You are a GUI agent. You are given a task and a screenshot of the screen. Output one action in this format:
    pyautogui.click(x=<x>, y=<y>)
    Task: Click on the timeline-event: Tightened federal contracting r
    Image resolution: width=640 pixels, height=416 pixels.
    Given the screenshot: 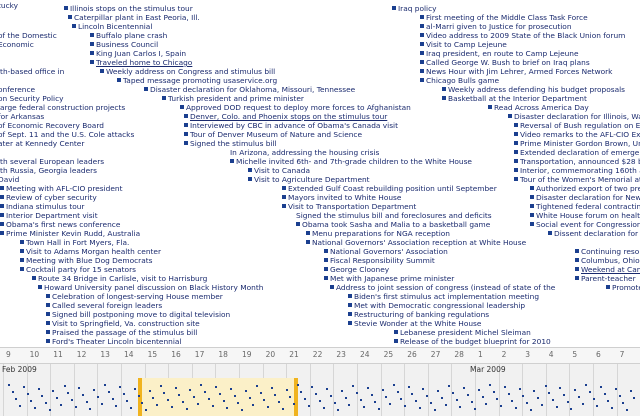 What is the action you would take?
    pyautogui.click(x=585, y=206)
    